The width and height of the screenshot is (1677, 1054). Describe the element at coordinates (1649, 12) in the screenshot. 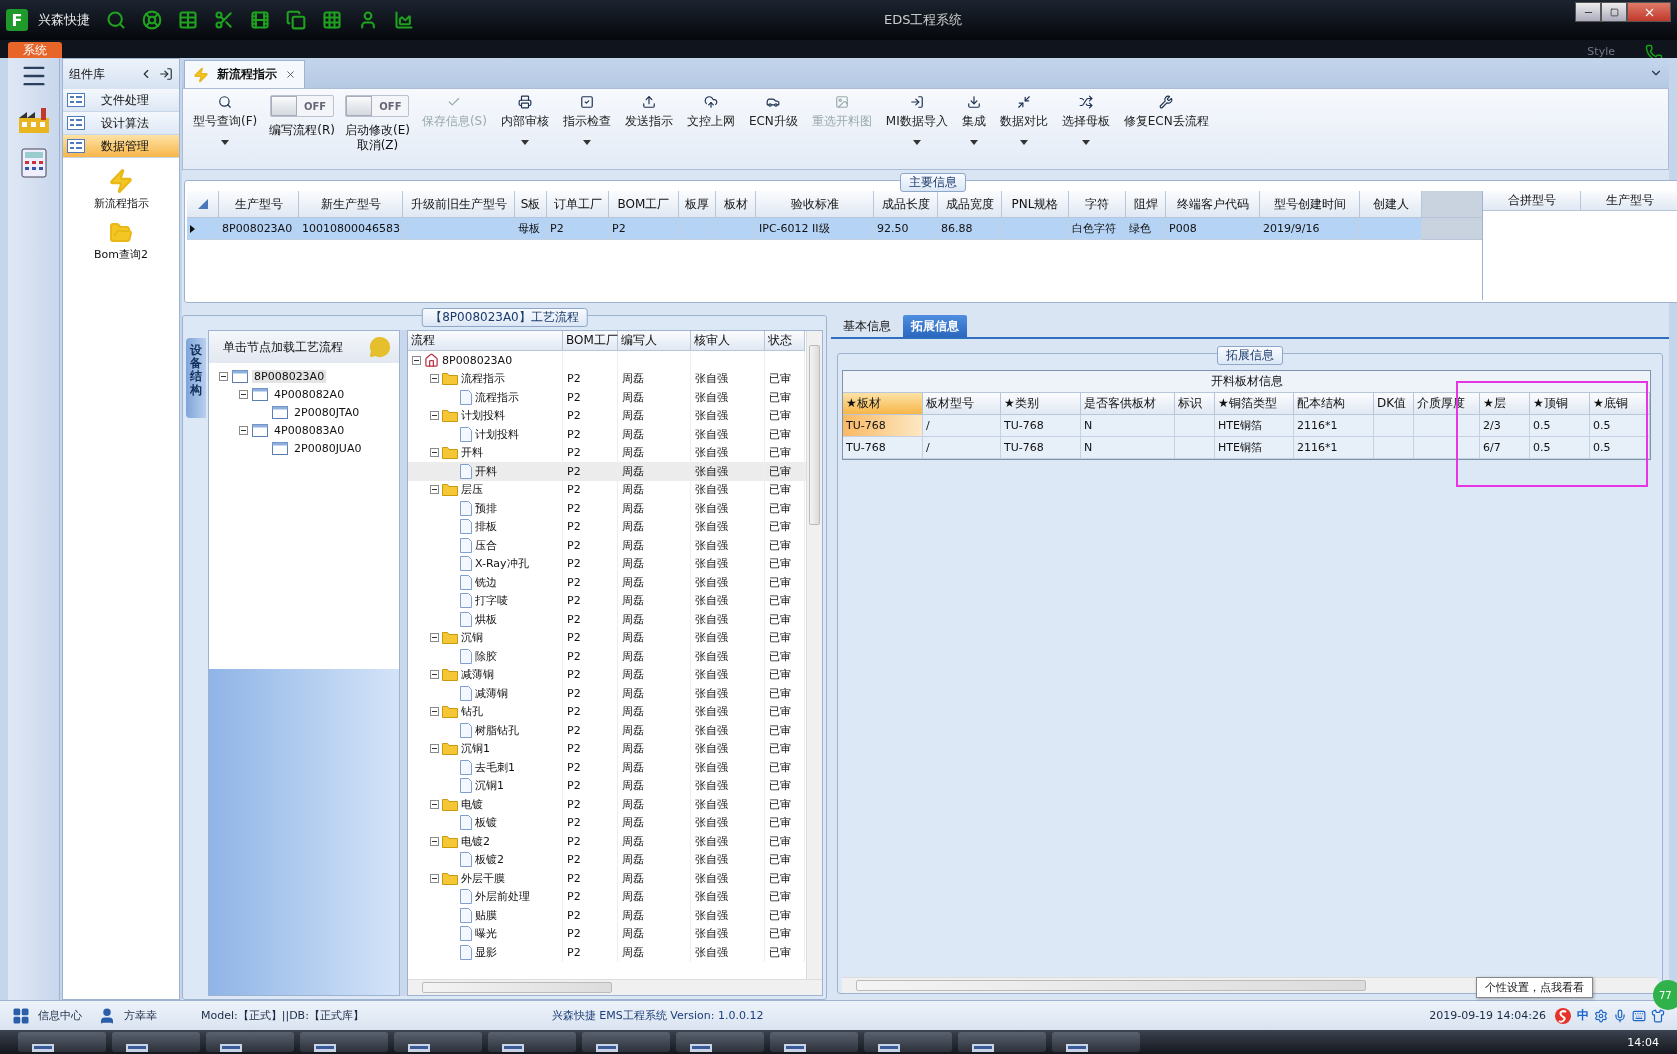

I see `close-button` at that location.